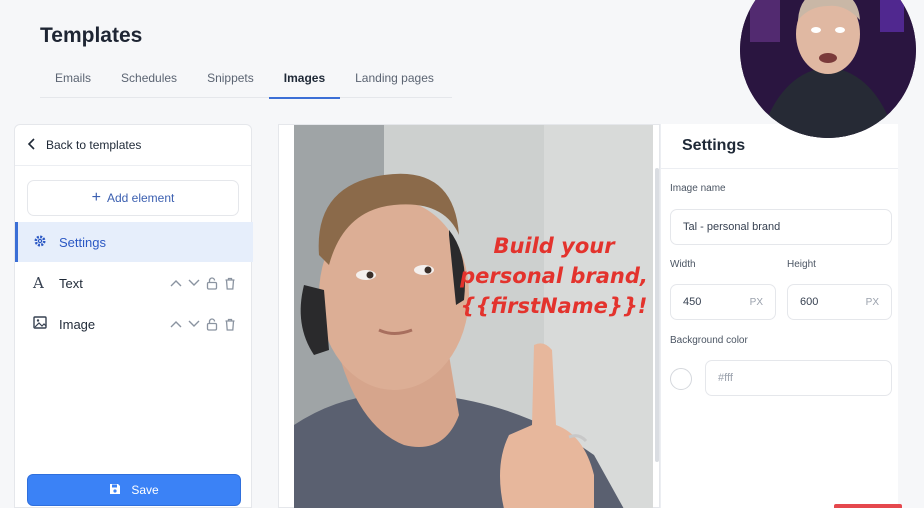 The height and width of the screenshot is (508, 924). Describe the element at coordinates (692, 302) in the screenshot. I see `width-value: 450` at that location.